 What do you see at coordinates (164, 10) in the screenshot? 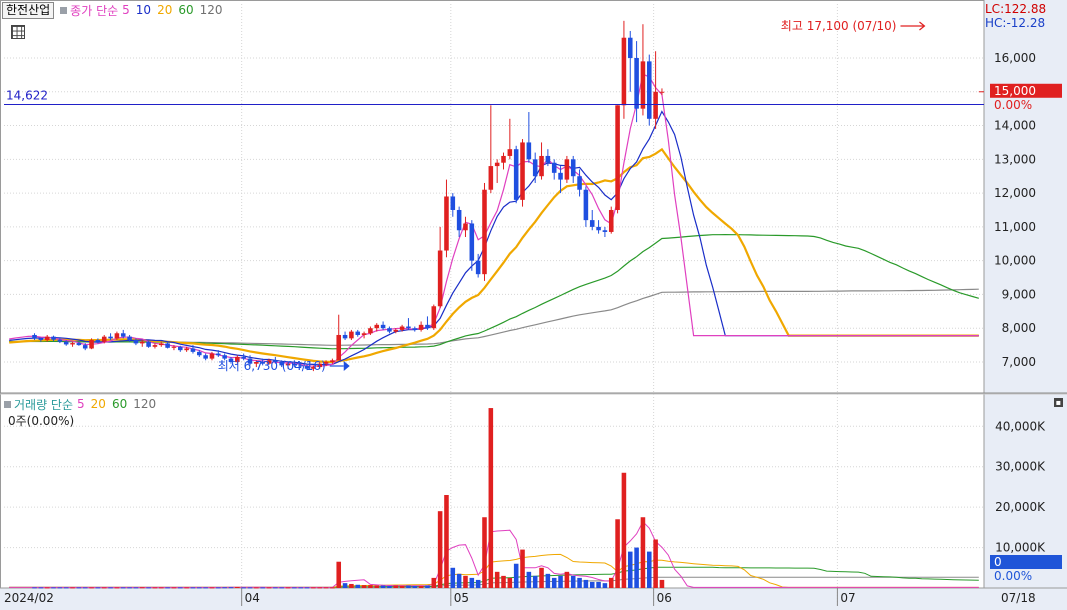
I see `legend-ma20: 20` at bounding box center [164, 10].